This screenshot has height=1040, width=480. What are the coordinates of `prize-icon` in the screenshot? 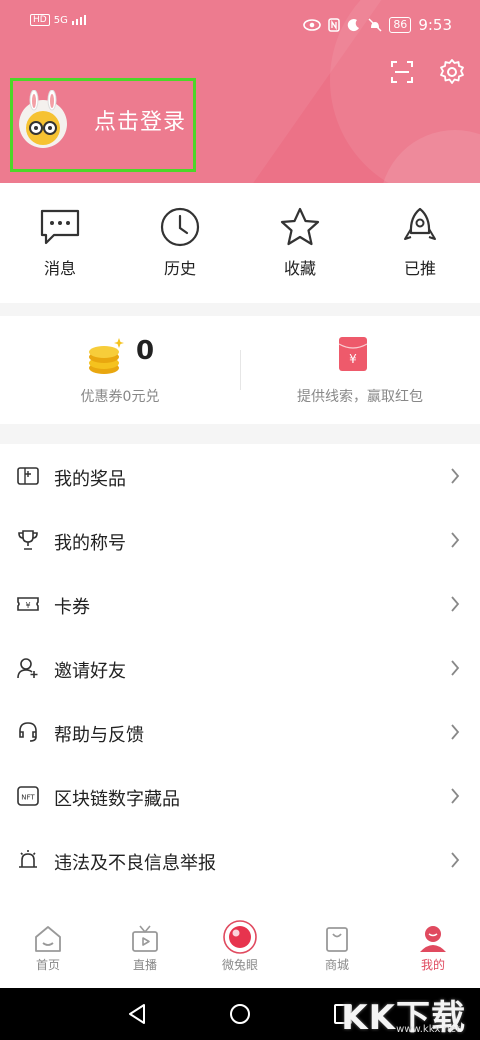 It's located at (28, 476).